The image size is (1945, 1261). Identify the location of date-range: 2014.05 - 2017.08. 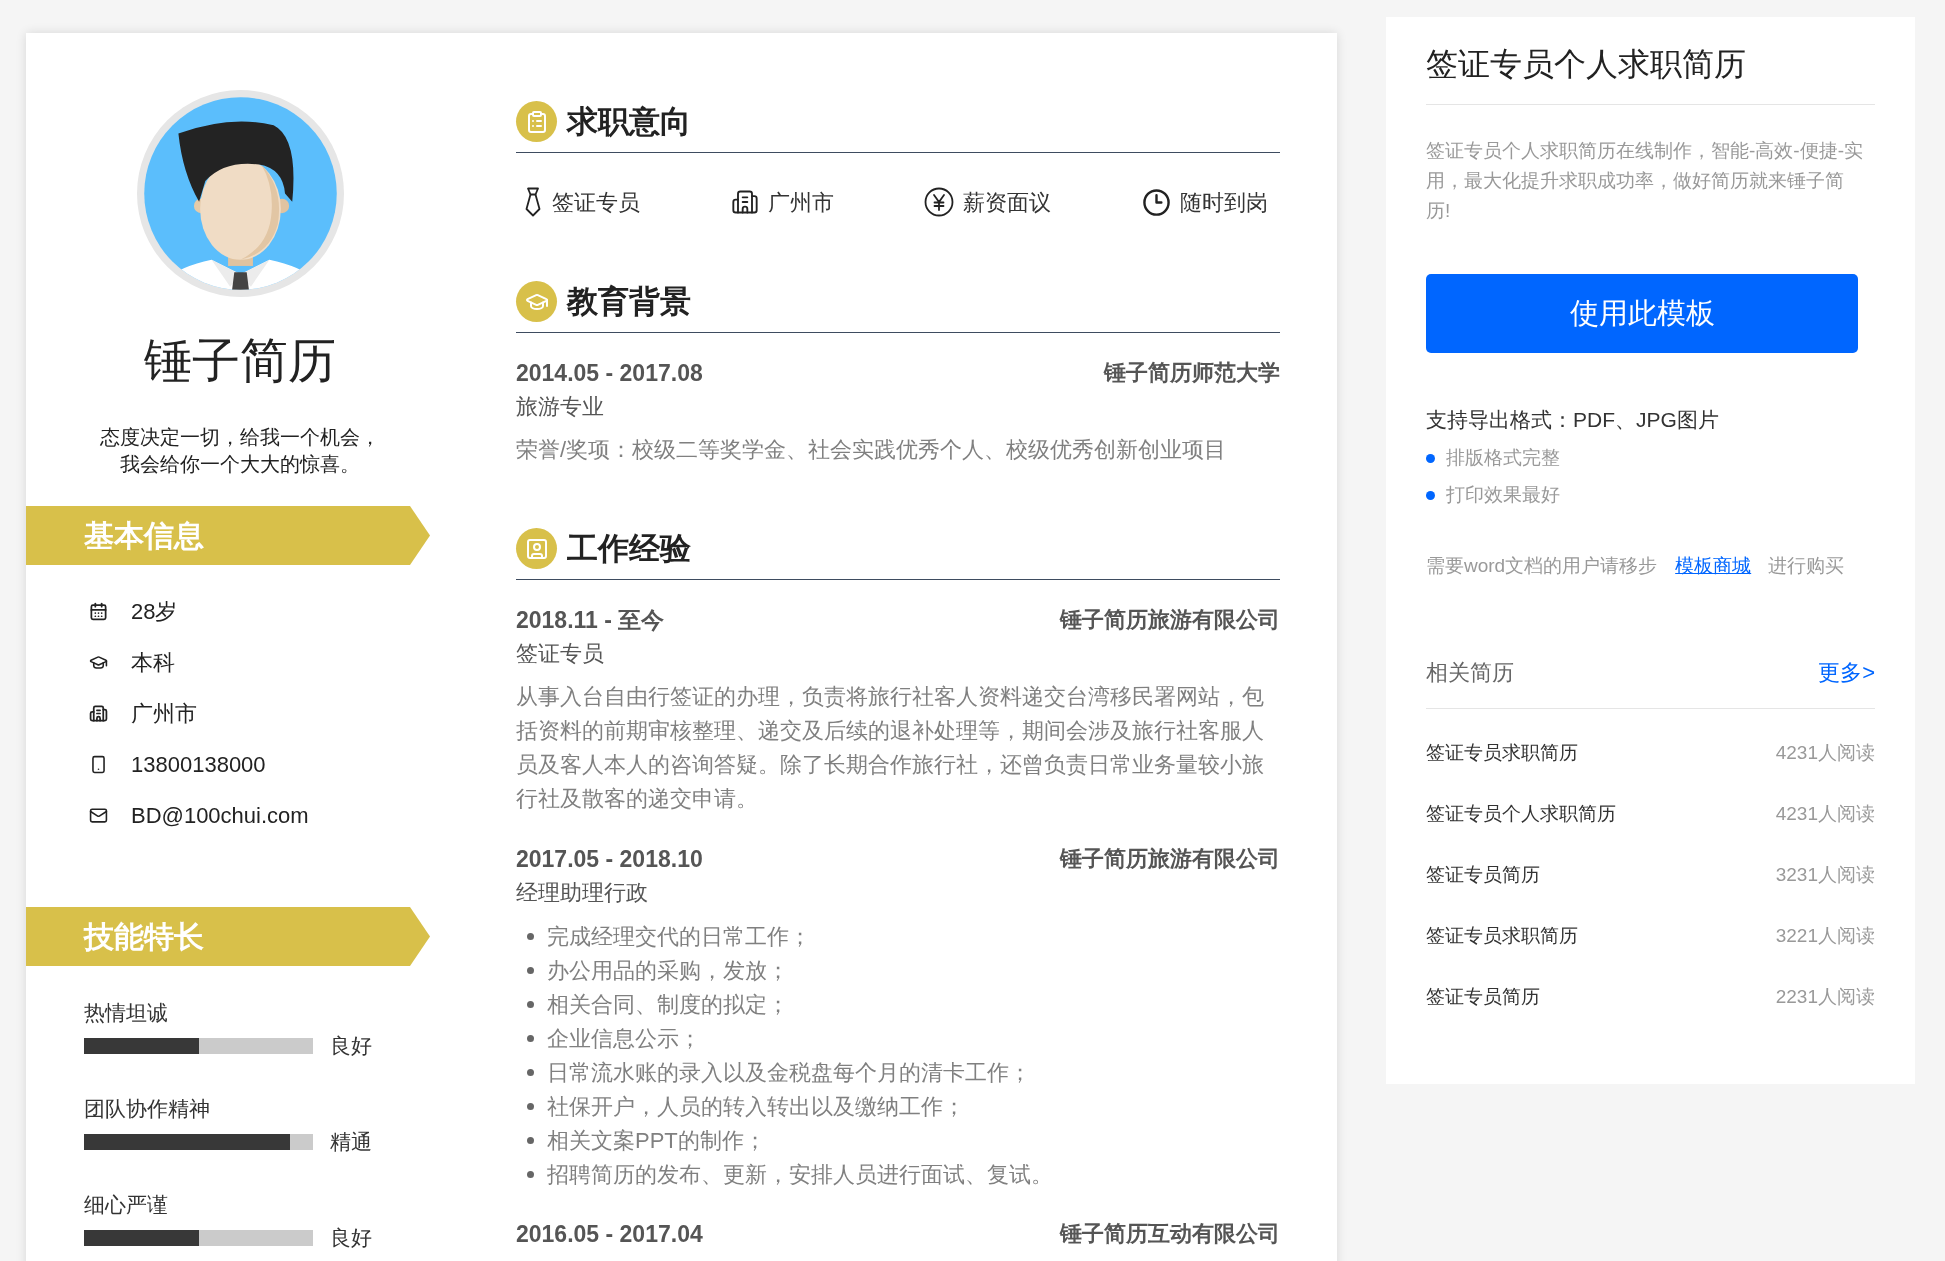
(609, 373).